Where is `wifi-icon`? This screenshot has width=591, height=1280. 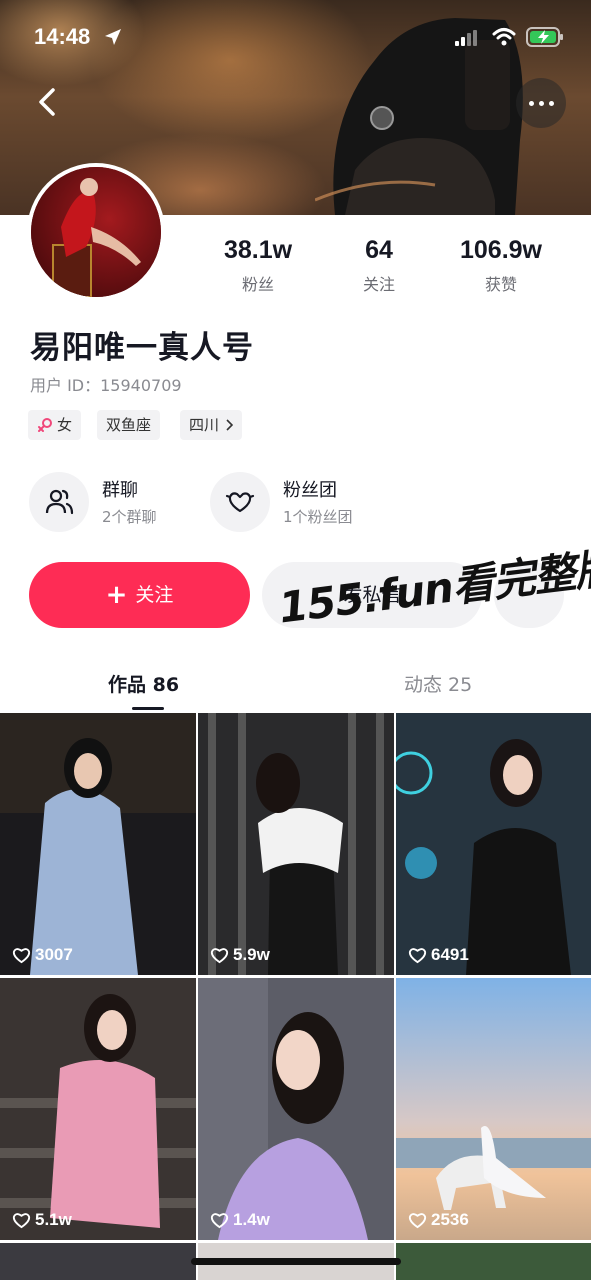
wifi-icon is located at coordinates (504, 37).